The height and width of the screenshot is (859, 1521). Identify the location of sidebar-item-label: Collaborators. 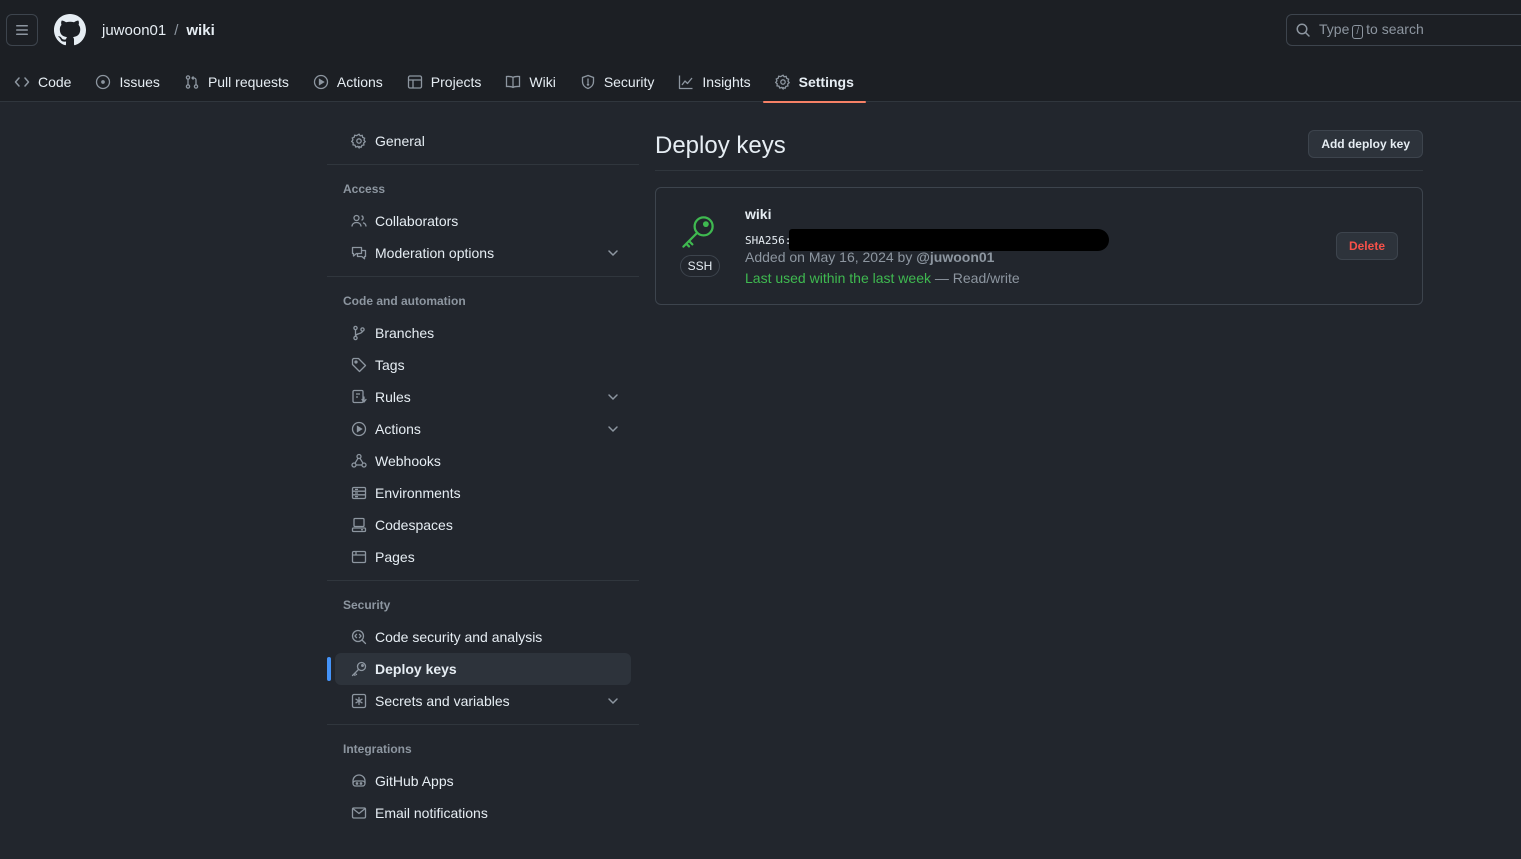
(417, 221).